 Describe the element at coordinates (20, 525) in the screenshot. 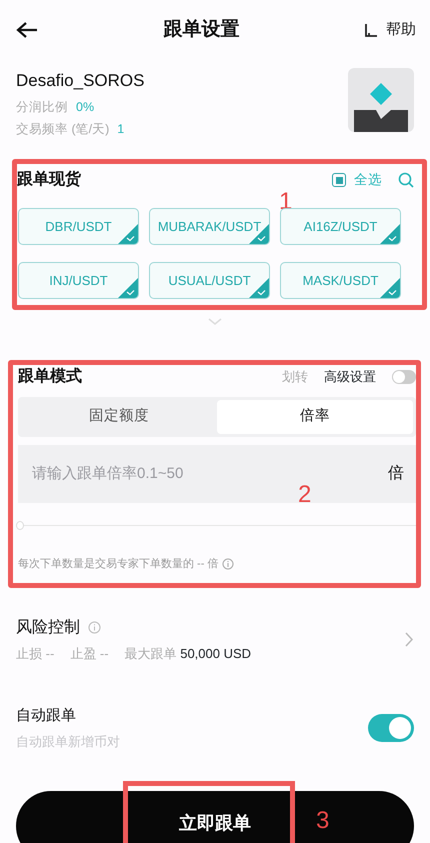

I see `slider-thumb` at that location.